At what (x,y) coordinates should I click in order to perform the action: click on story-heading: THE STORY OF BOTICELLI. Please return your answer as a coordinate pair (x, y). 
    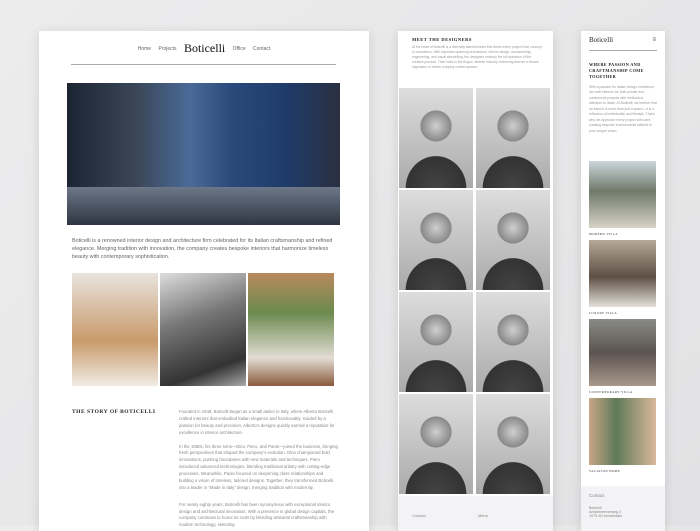
    Looking at the image, I should click on (114, 412).